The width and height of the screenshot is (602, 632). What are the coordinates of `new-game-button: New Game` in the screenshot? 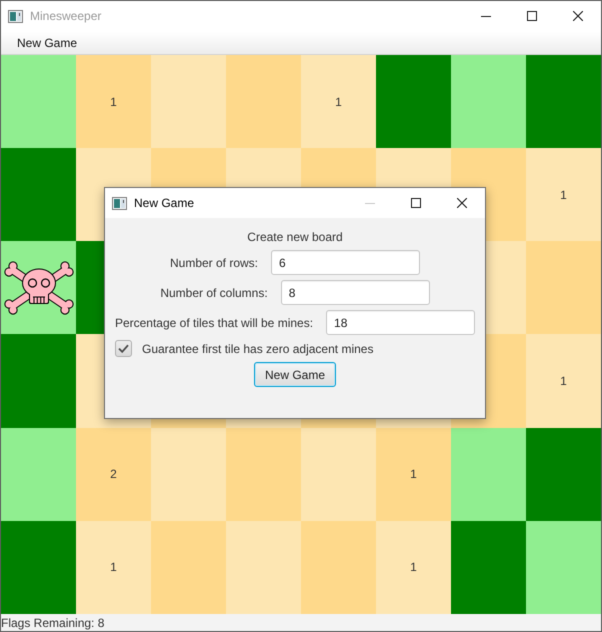 It's located at (295, 374).